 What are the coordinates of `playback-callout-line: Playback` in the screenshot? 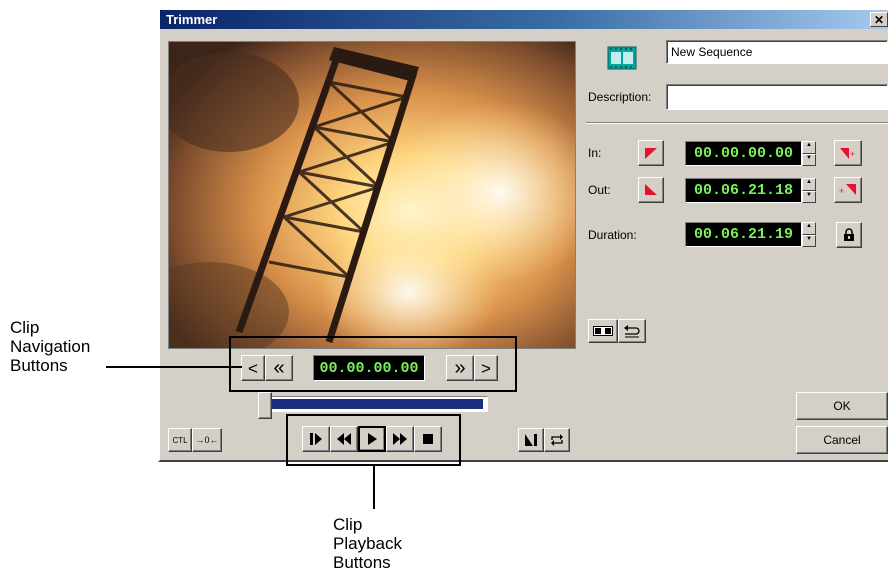 It's located at (367, 543).